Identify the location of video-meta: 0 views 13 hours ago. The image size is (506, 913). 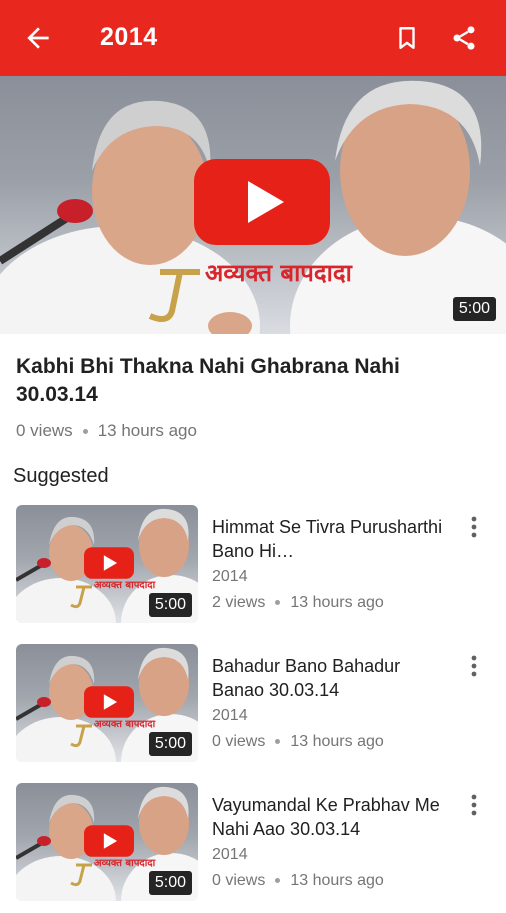
(106, 431).